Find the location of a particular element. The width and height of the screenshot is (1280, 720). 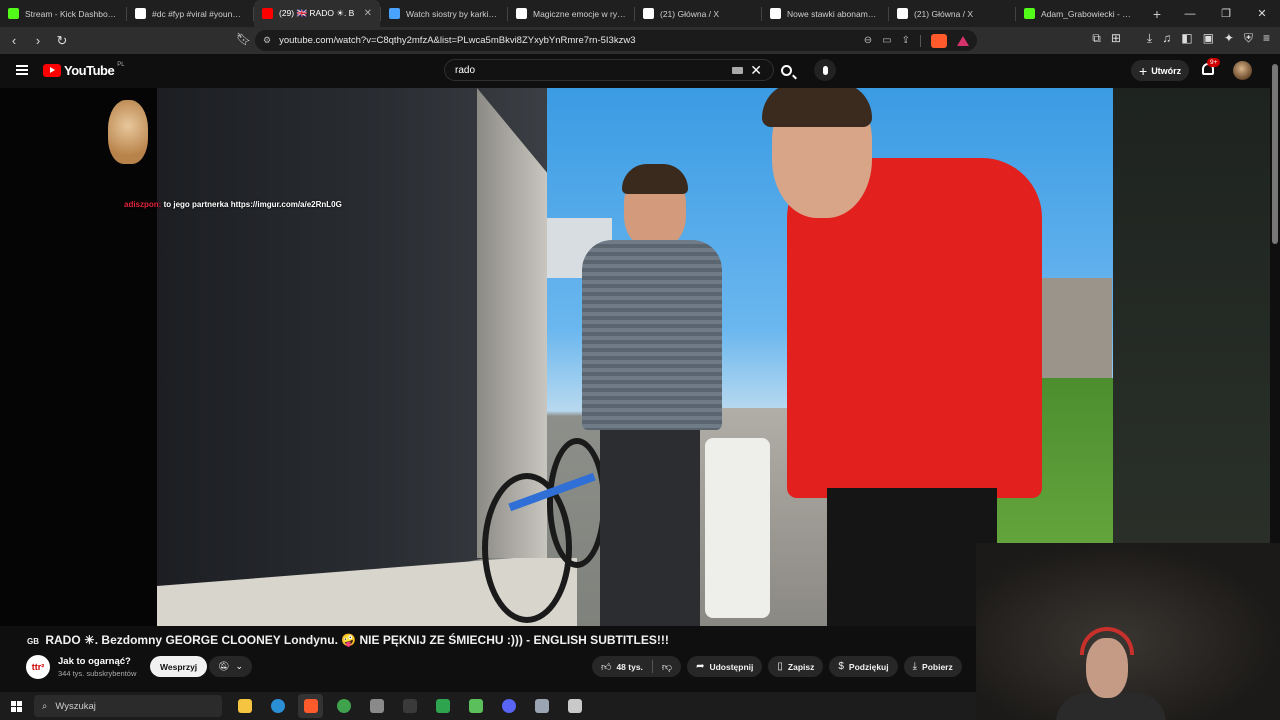

taskbar-apps is located at coordinates (409, 706).